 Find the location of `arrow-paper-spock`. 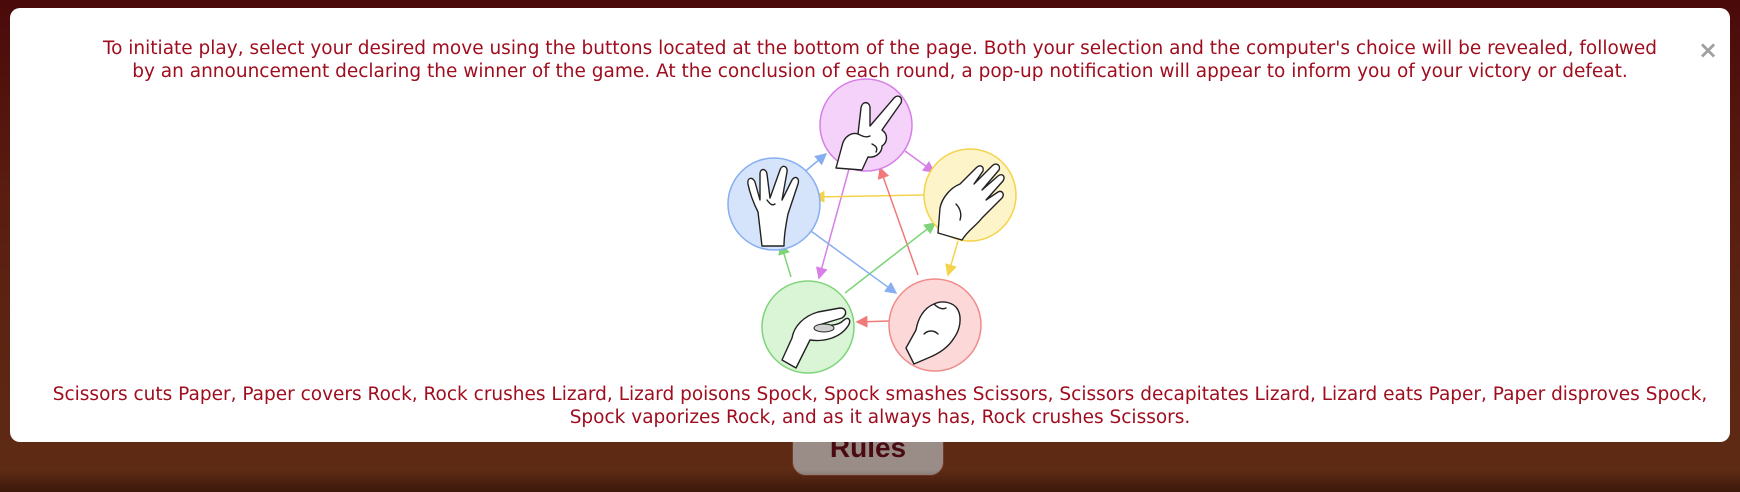

arrow-paper-spock is located at coordinates (868, 196).